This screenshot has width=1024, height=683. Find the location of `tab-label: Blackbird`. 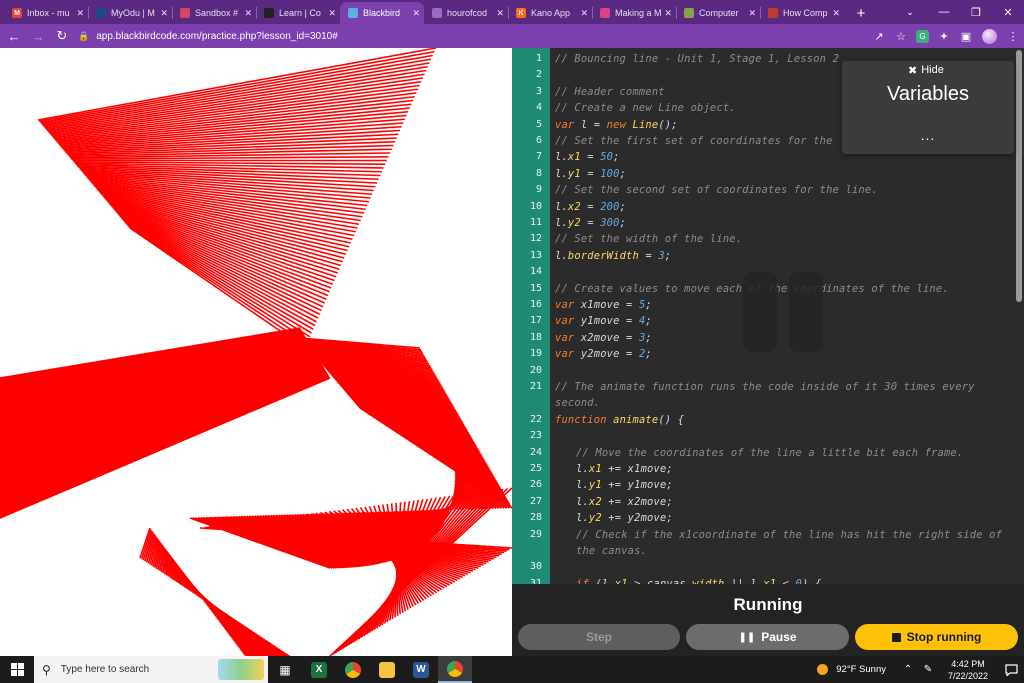

tab-label: Blackbird is located at coordinates (382, 13).